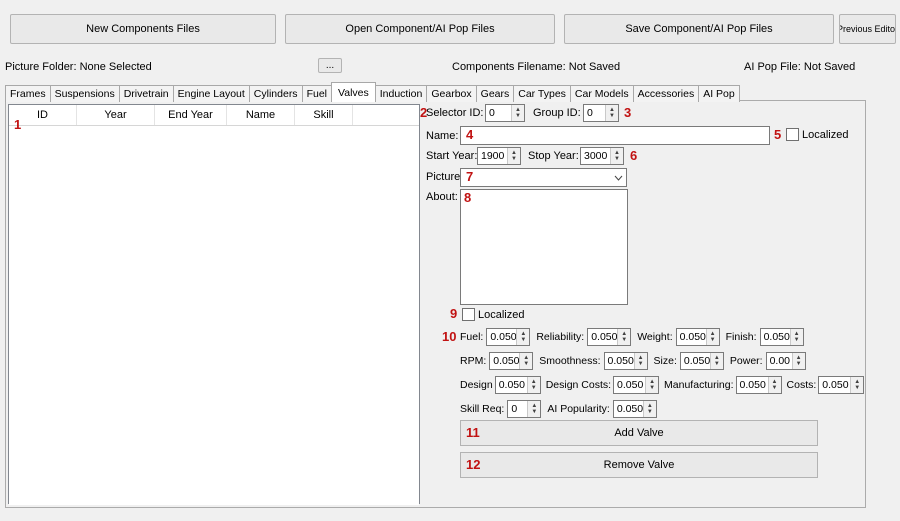 This screenshot has width=900, height=521. I want to click on ai-popularity-spinner: 0.050 ▲ ▼, so click(634, 409).